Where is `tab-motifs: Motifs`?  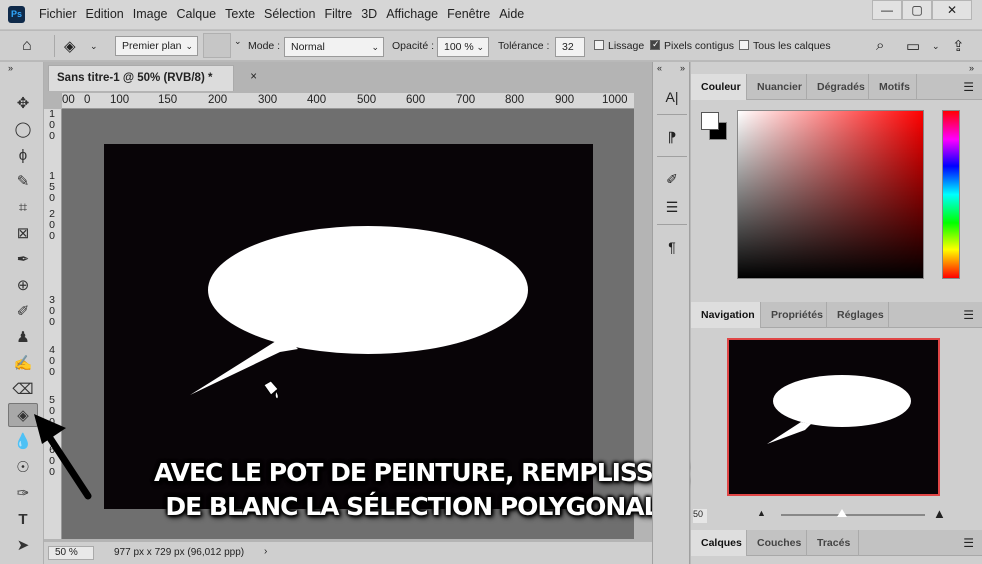 tab-motifs: Motifs is located at coordinates (893, 87).